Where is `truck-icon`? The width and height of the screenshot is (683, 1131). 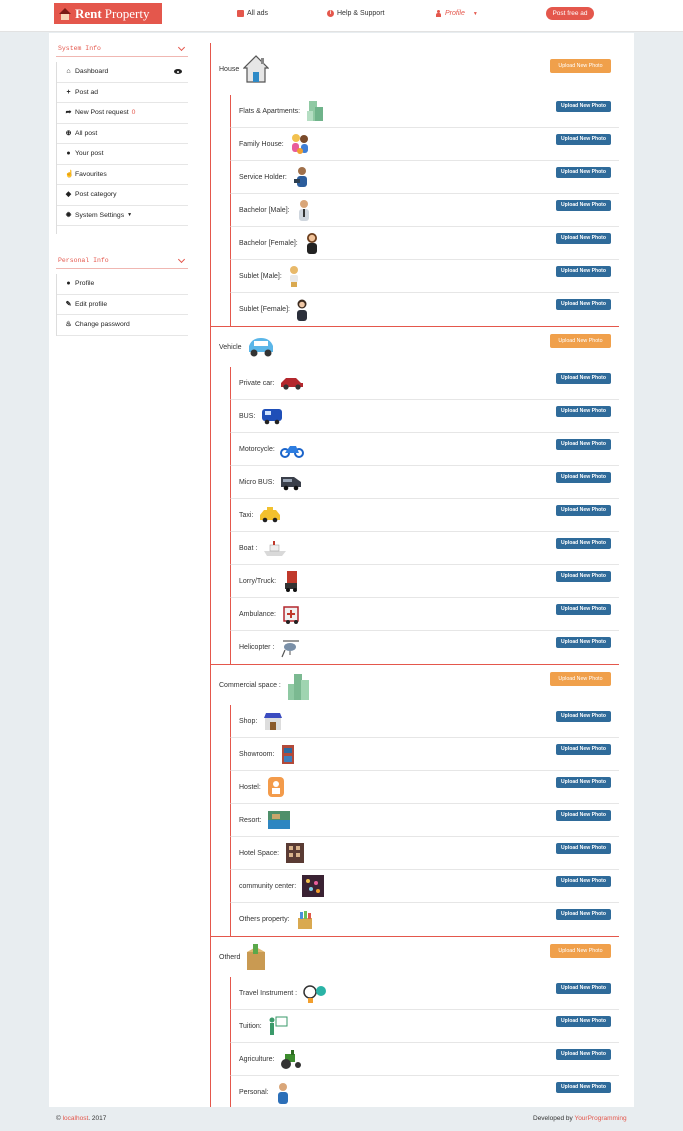 truck-icon is located at coordinates (291, 581).